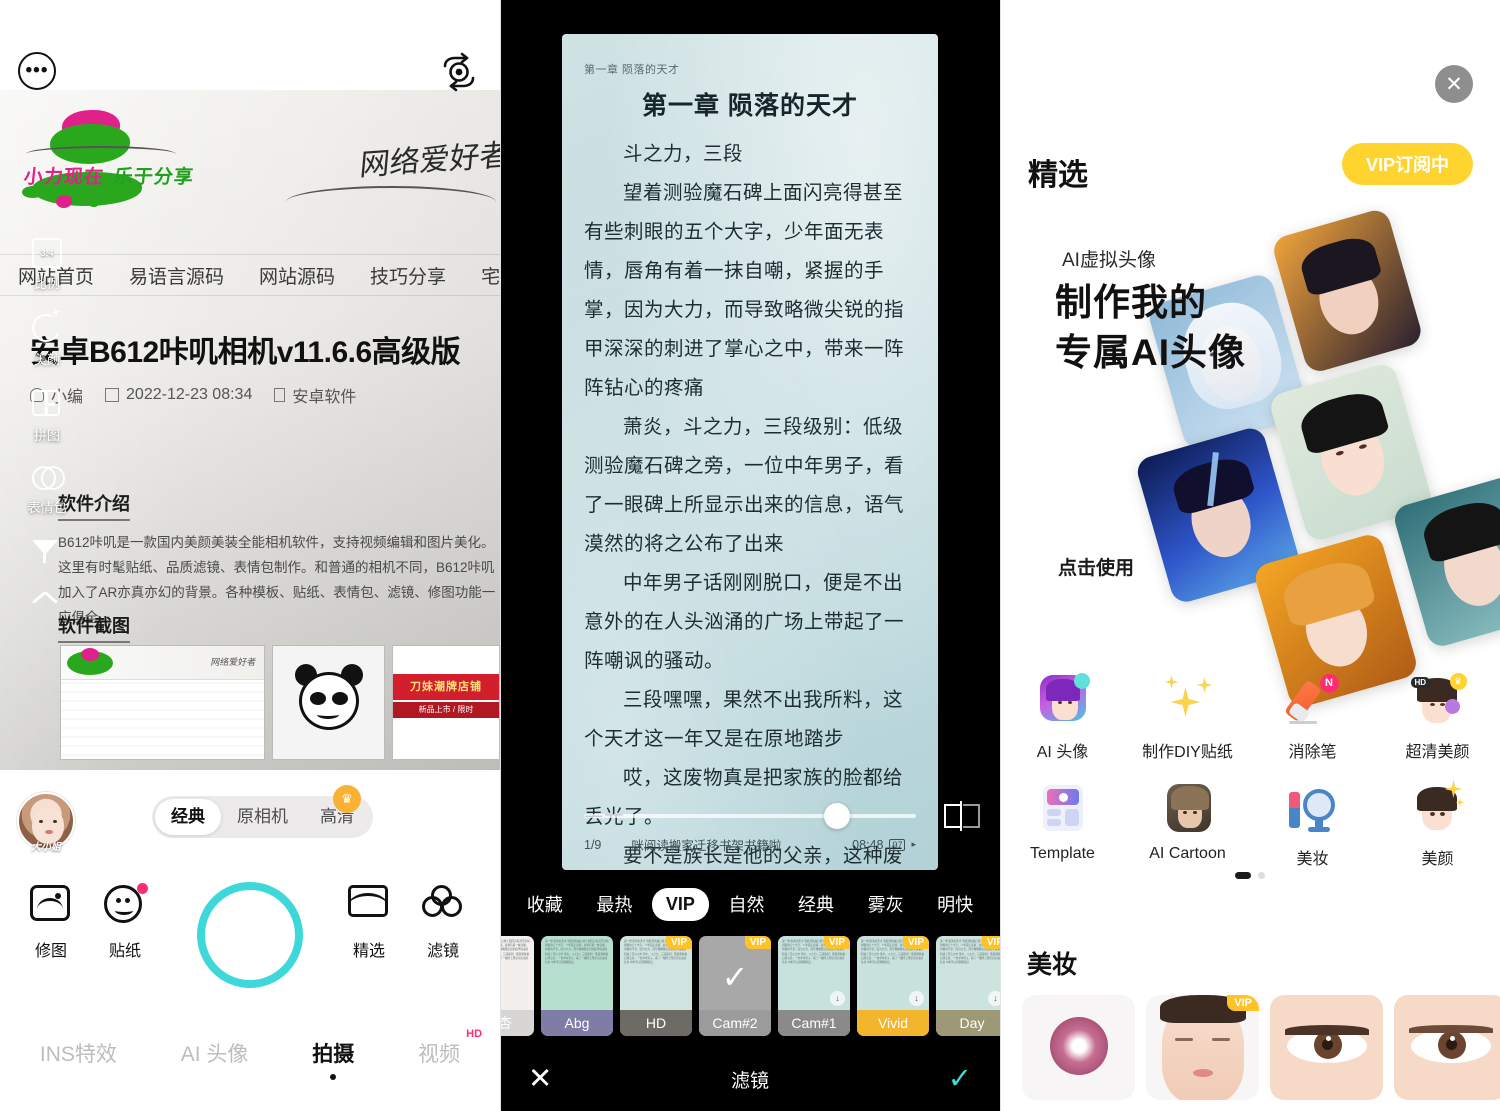  What do you see at coordinates (1312, 825) in the screenshot?
I see `feature-makeup: 美妆` at bounding box center [1312, 825].